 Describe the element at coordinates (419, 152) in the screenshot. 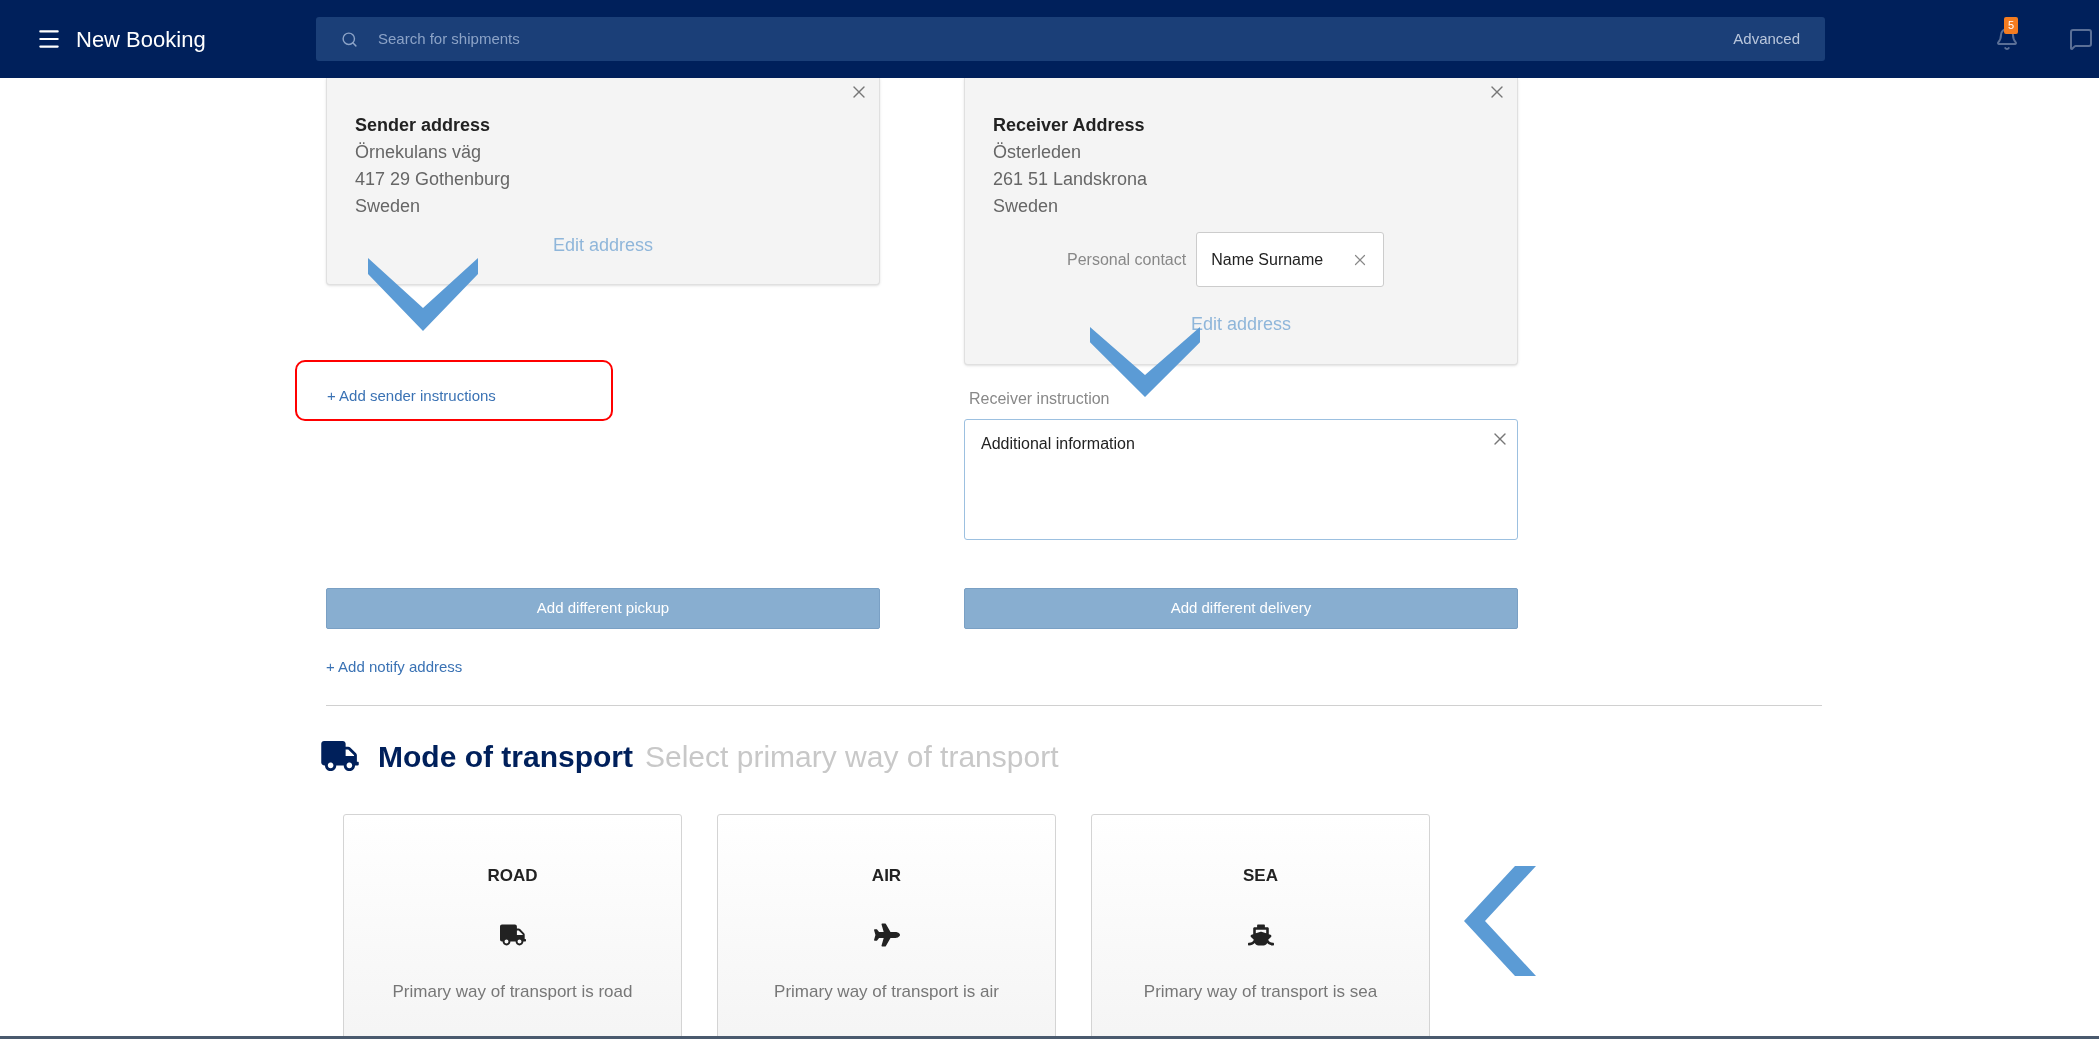

I see `address-line: Örnekulans väg` at that location.